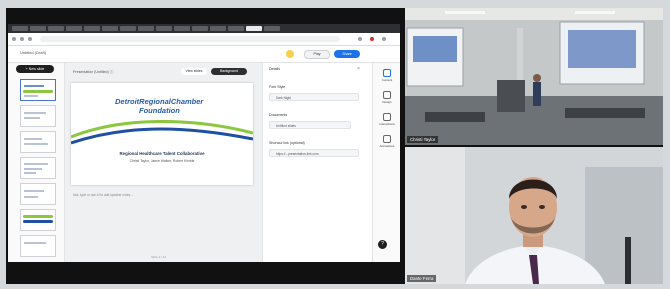  What do you see at coordinates (310, 125) in the screenshot?
I see `documents-field: Untitled slides` at bounding box center [310, 125].